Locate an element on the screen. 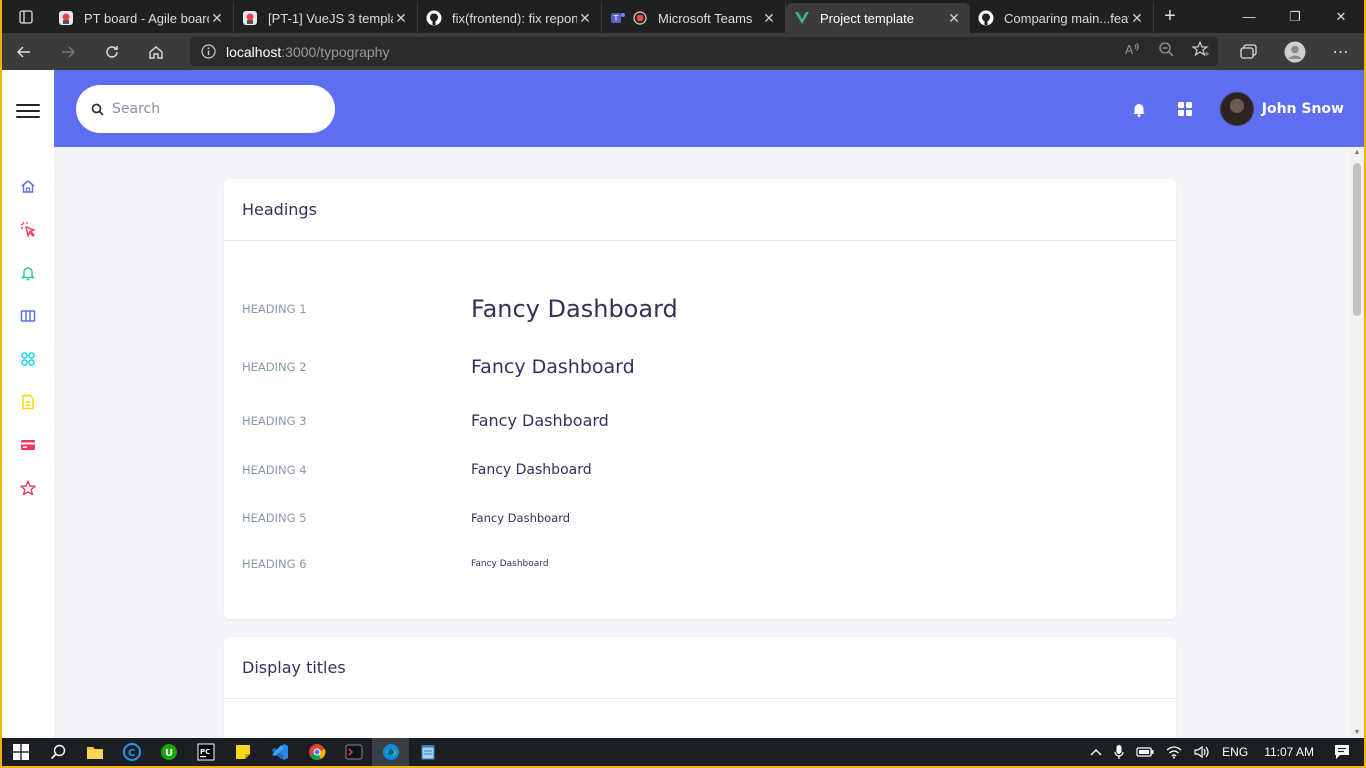  new-tab-button: + is located at coordinates (1170, 16).